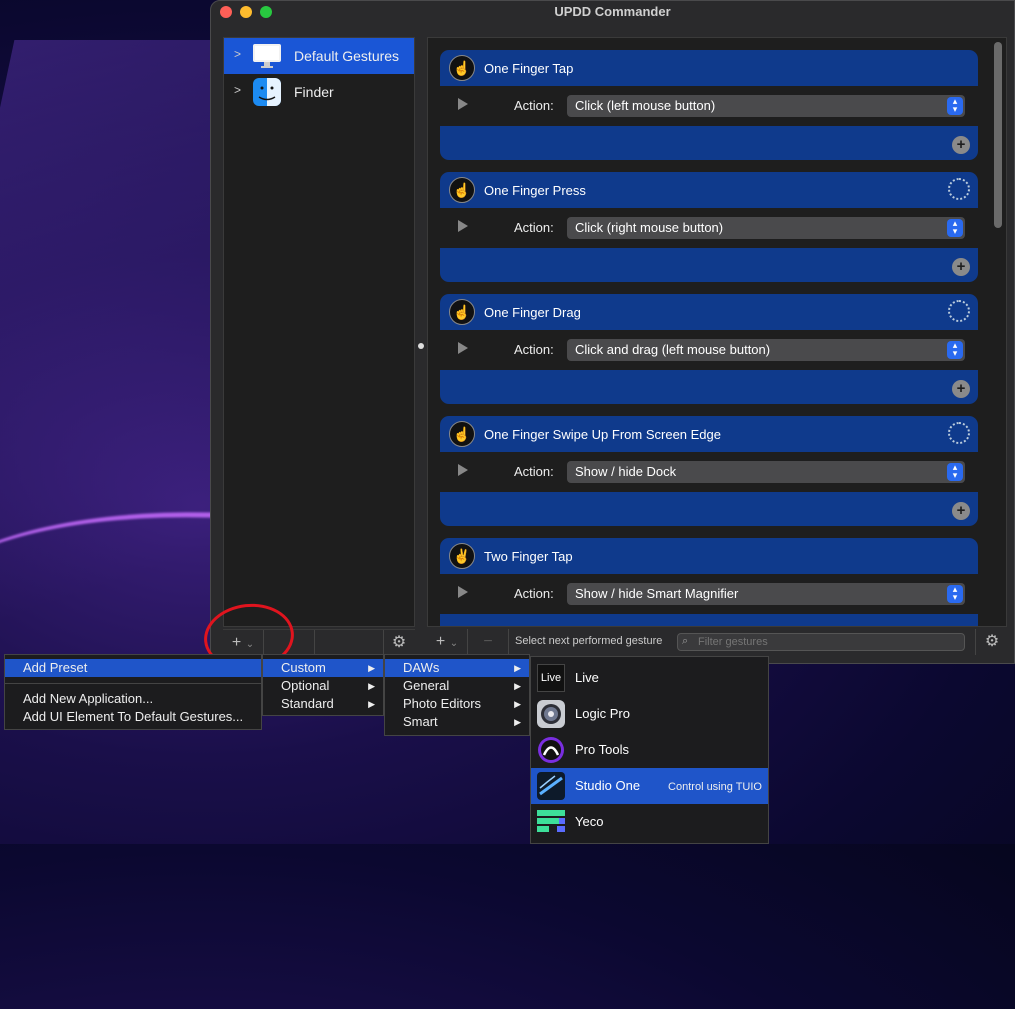 This screenshot has height=1009, width=1015. Describe the element at coordinates (551, 714) in the screenshot. I see `logic-pro-icon` at that location.